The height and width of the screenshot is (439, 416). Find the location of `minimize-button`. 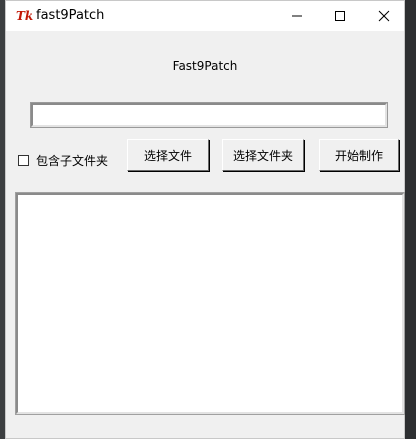

minimize-button is located at coordinates (297, 16).